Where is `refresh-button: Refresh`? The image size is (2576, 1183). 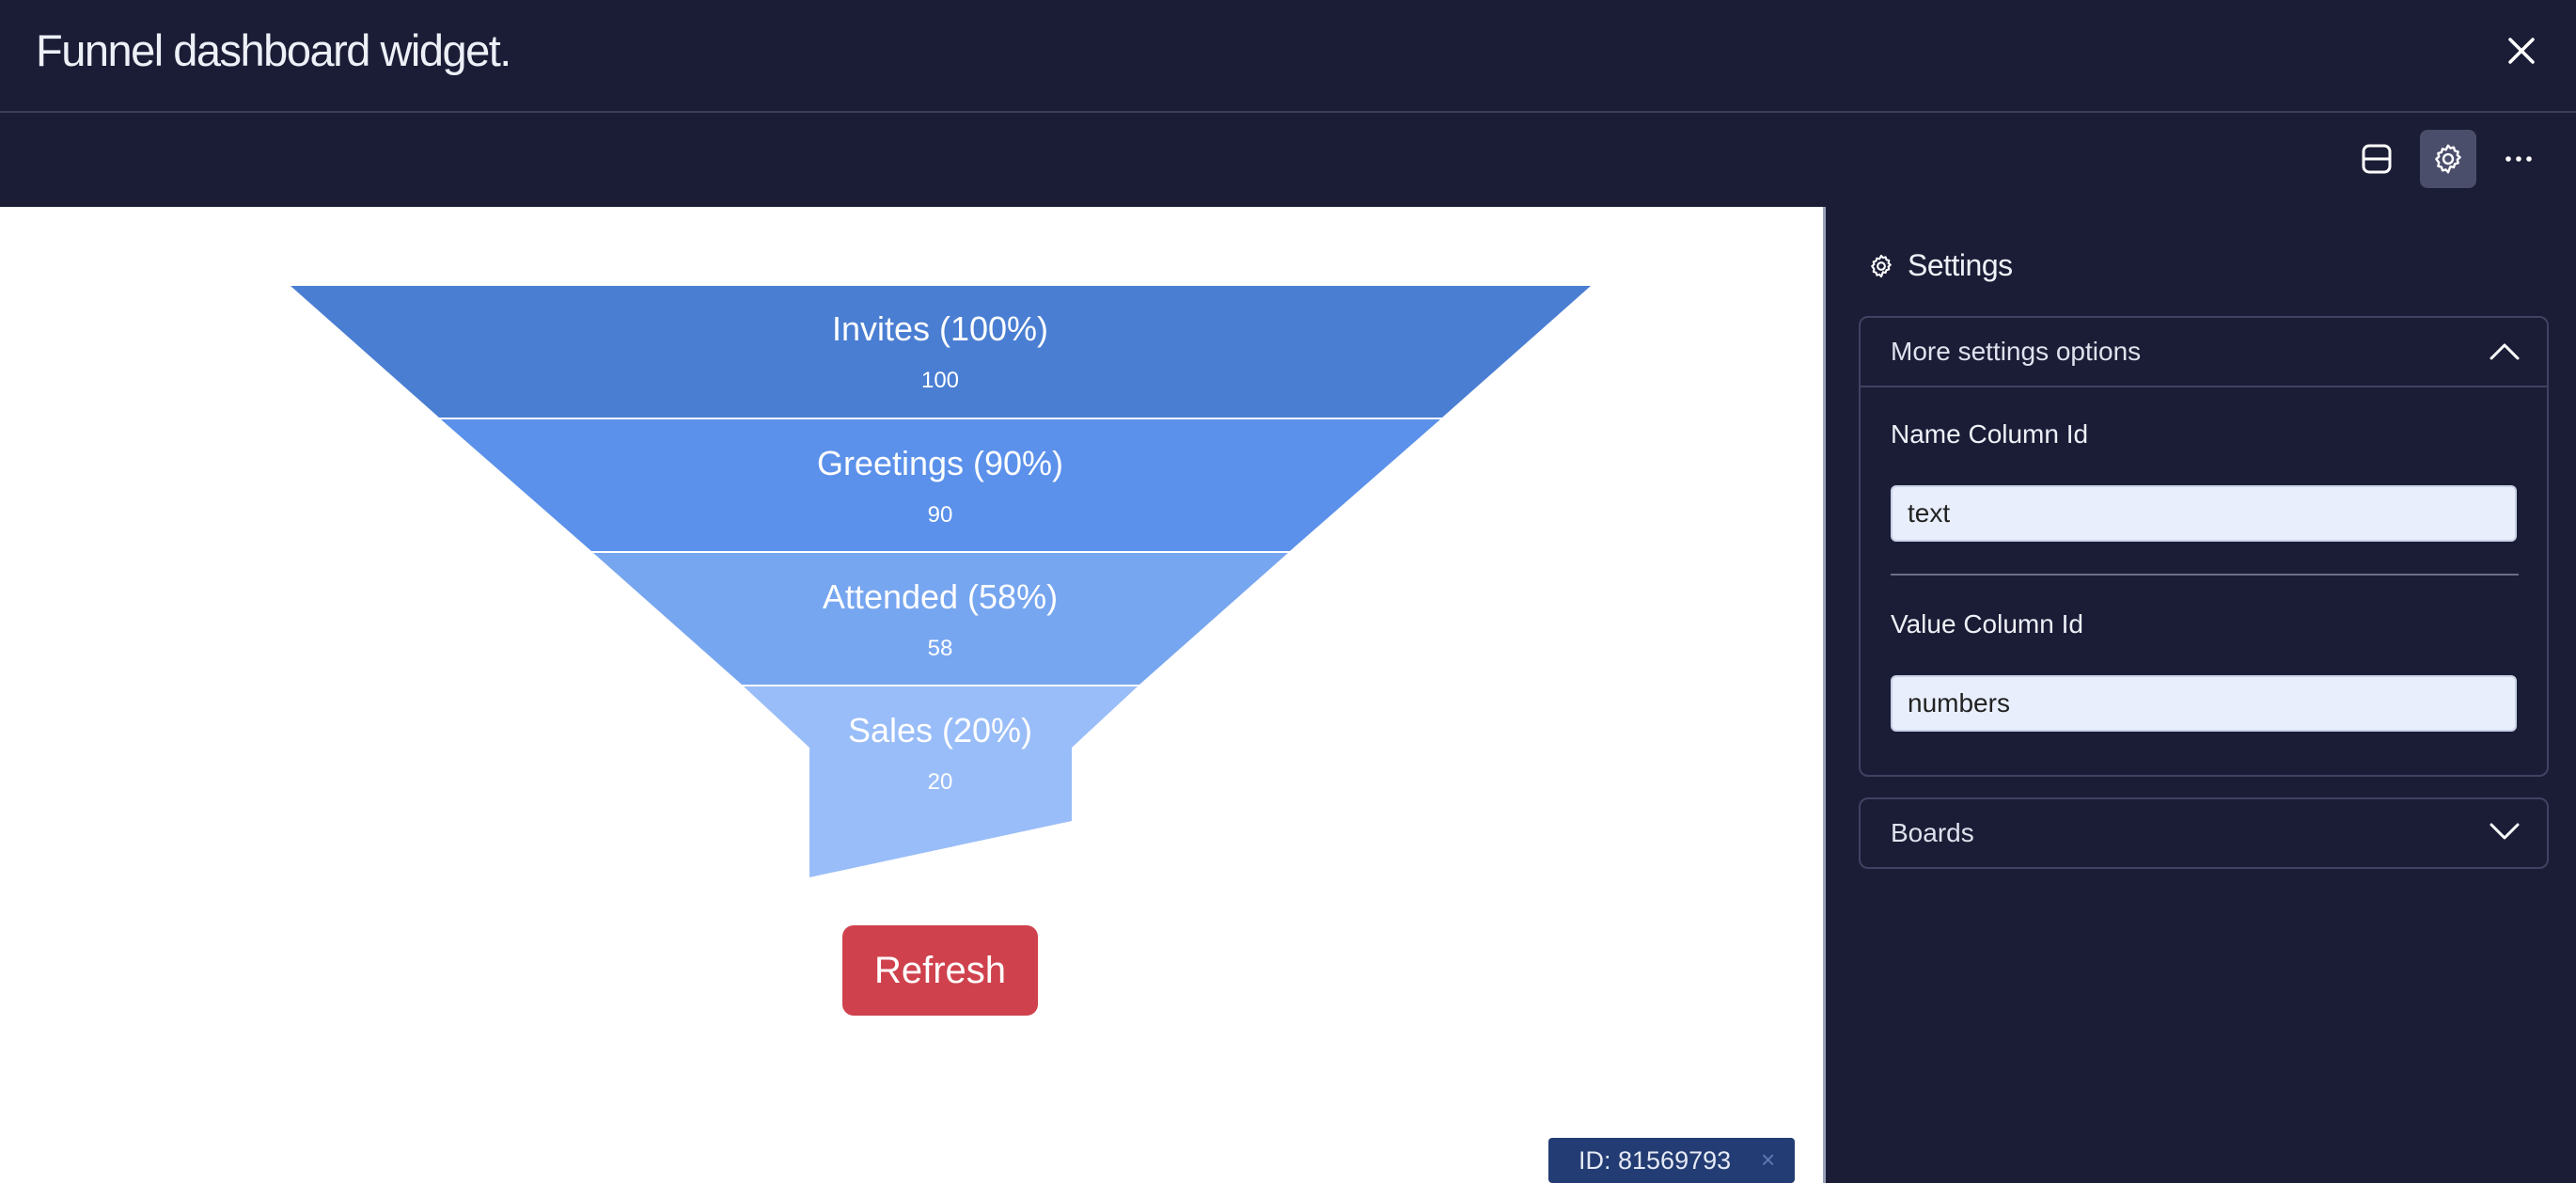 refresh-button: Refresh is located at coordinates (940, 970).